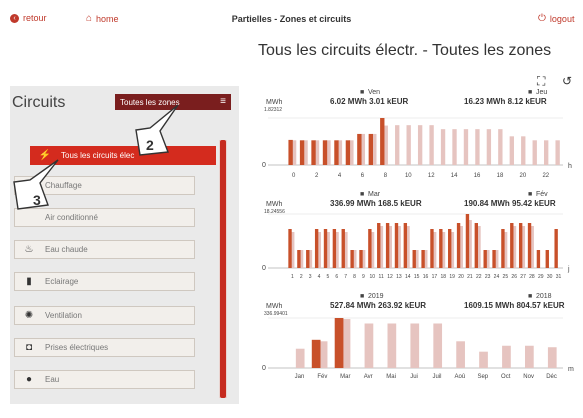 The width and height of the screenshot is (583, 418). What do you see at coordinates (436, 377) in the screenshot?
I see `x-tick-label: Juil` at bounding box center [436, 377].